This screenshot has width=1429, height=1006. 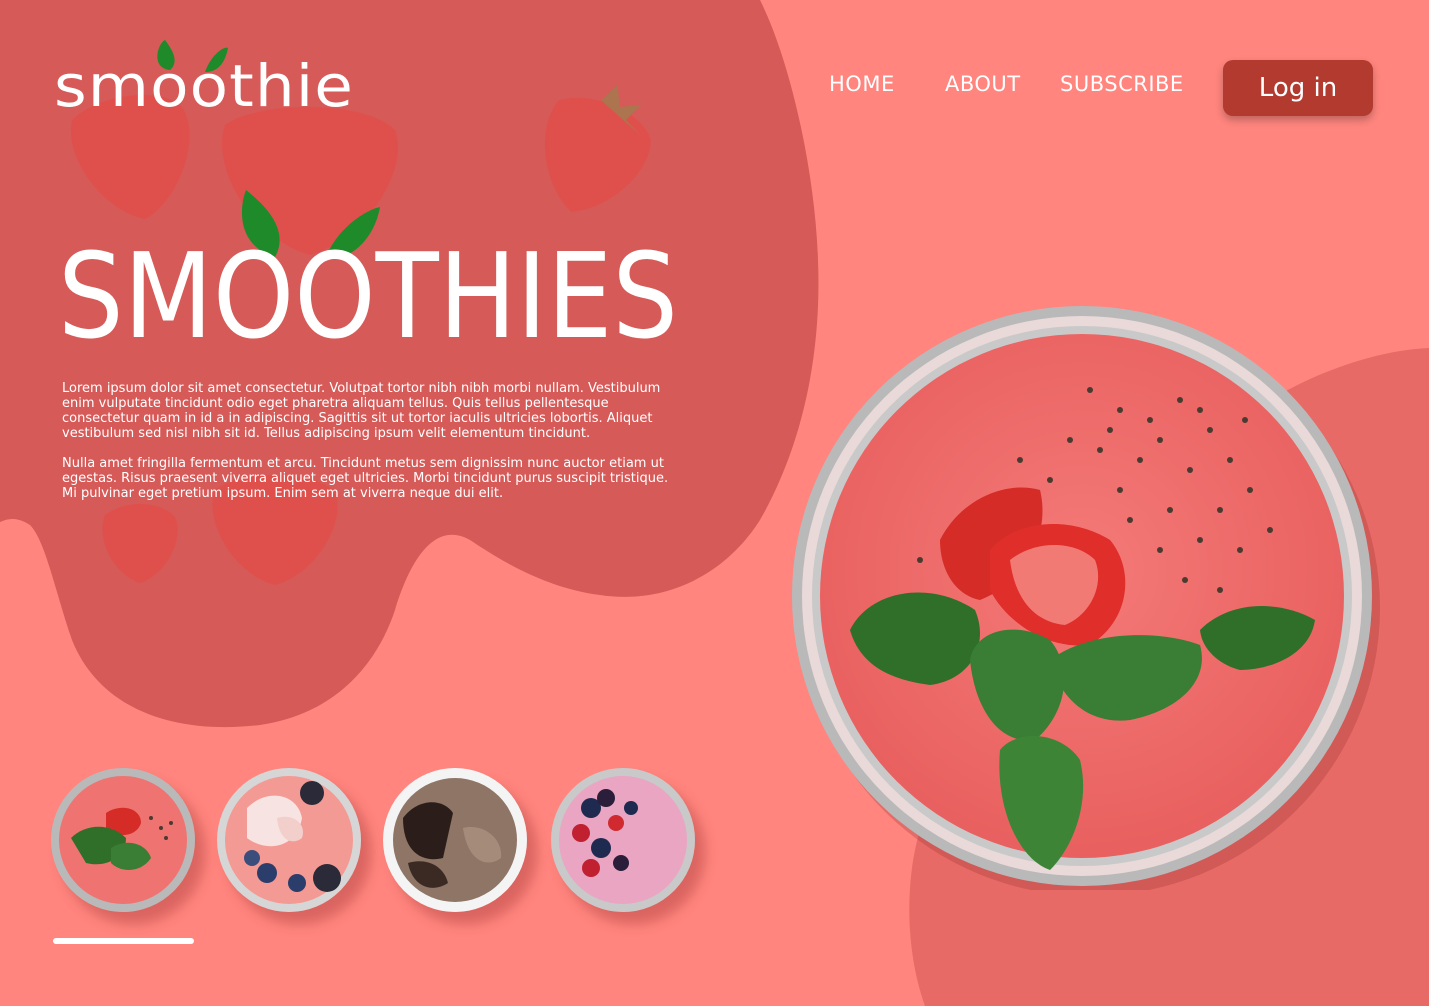 What do you see at coordinates (983, 84) in the screenshot?
I see `nav-about-link: ABOUT` at bounding box center [983, 84].